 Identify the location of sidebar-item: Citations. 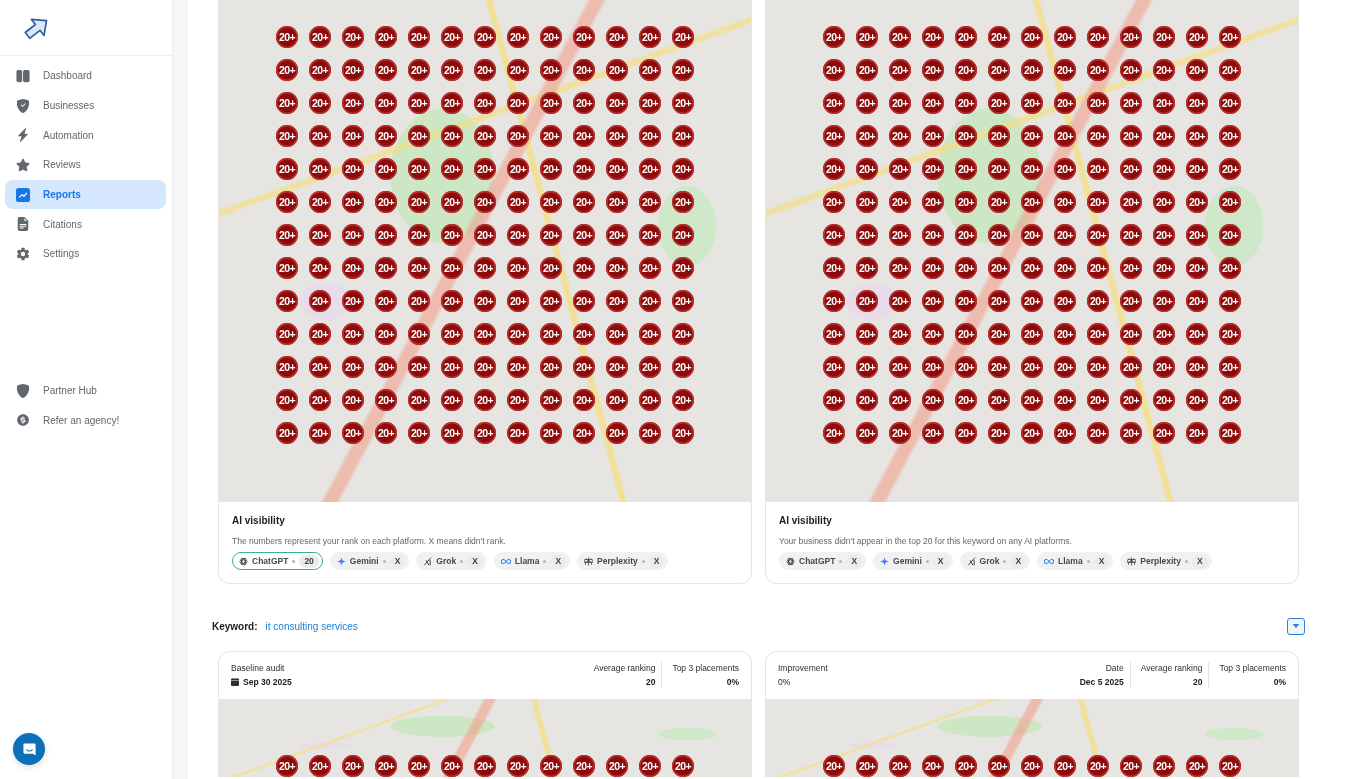
(85, 224).